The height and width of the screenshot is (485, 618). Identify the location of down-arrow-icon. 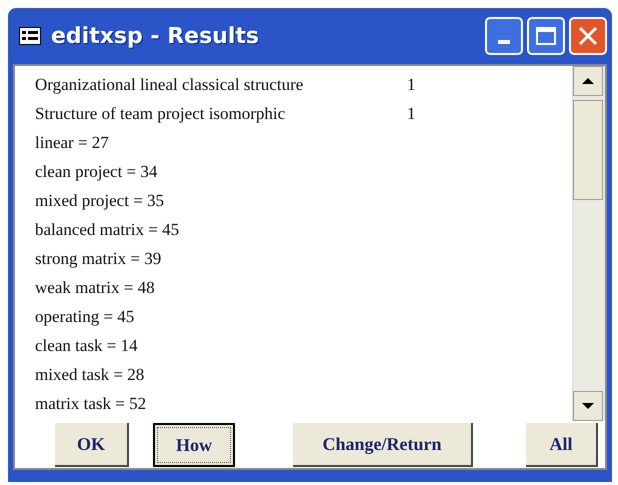
(588, 406).